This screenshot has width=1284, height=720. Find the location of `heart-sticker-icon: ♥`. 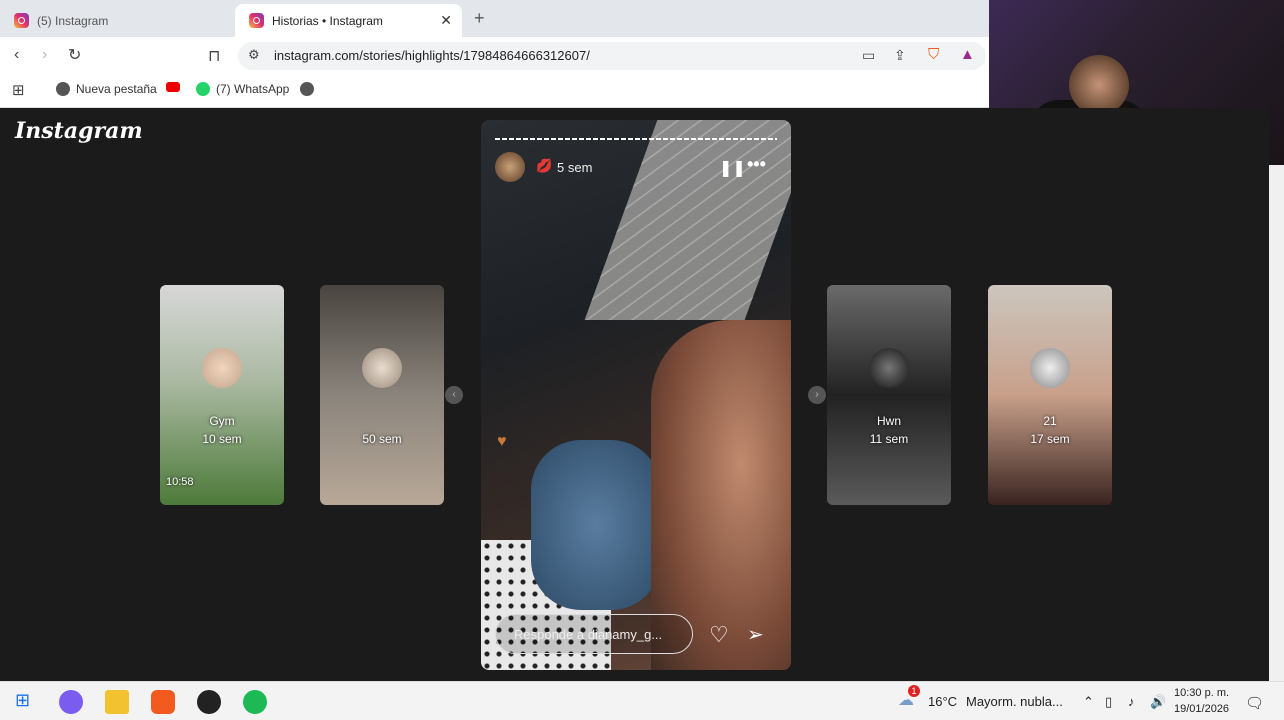

heart-sticker-icon: ♥ is located at coordinates (502, 441).